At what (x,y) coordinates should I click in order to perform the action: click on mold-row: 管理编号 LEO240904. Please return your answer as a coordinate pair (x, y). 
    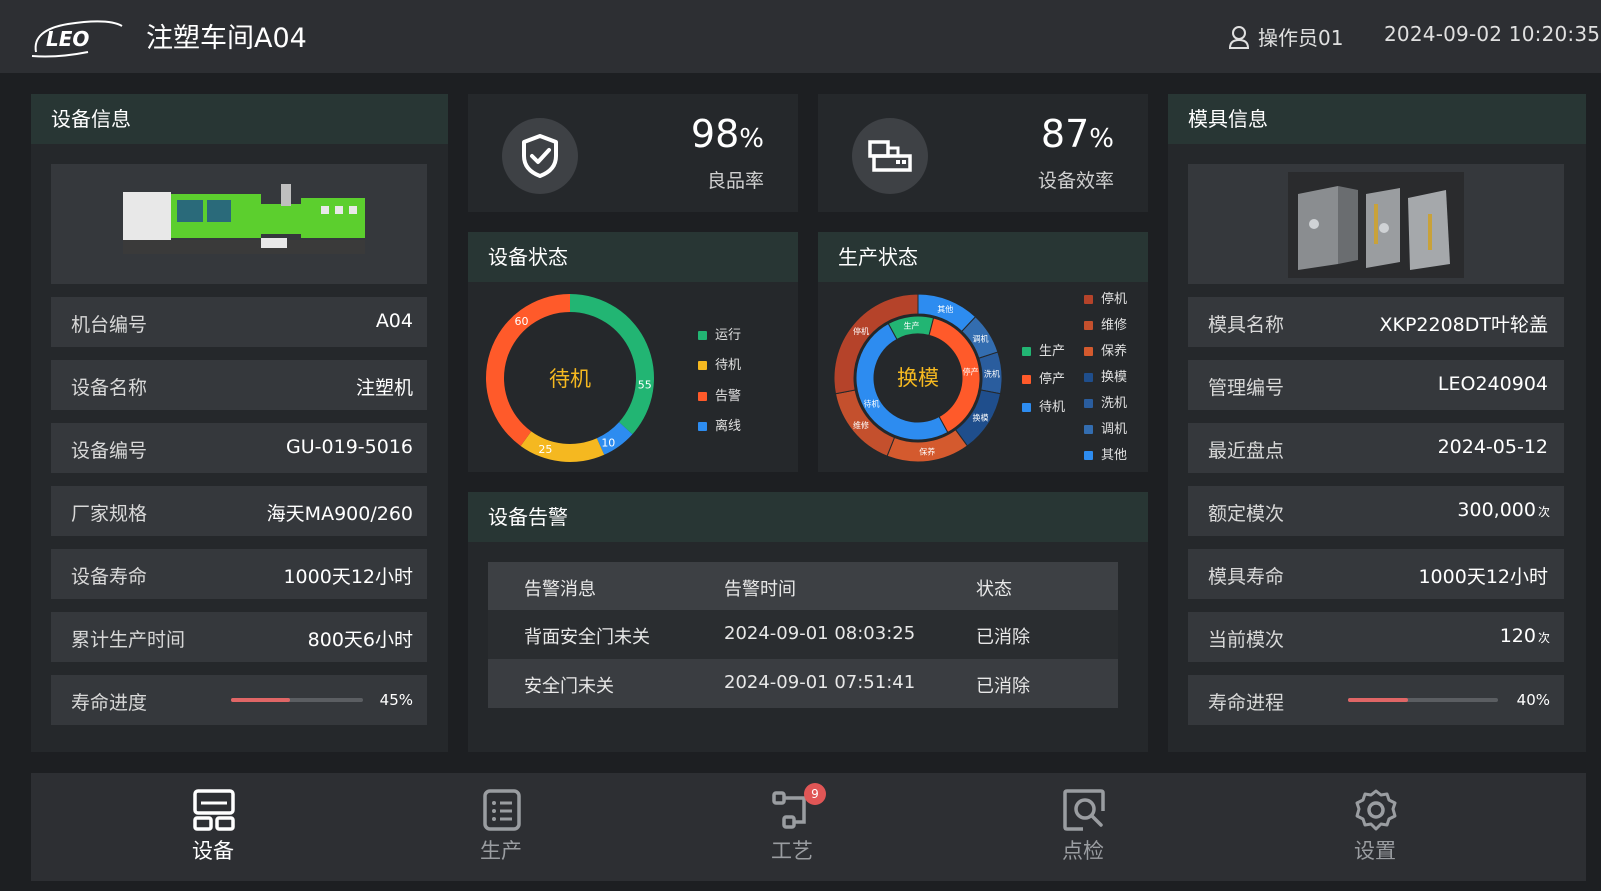
    Looking at the image, I should click on (1376, 385).